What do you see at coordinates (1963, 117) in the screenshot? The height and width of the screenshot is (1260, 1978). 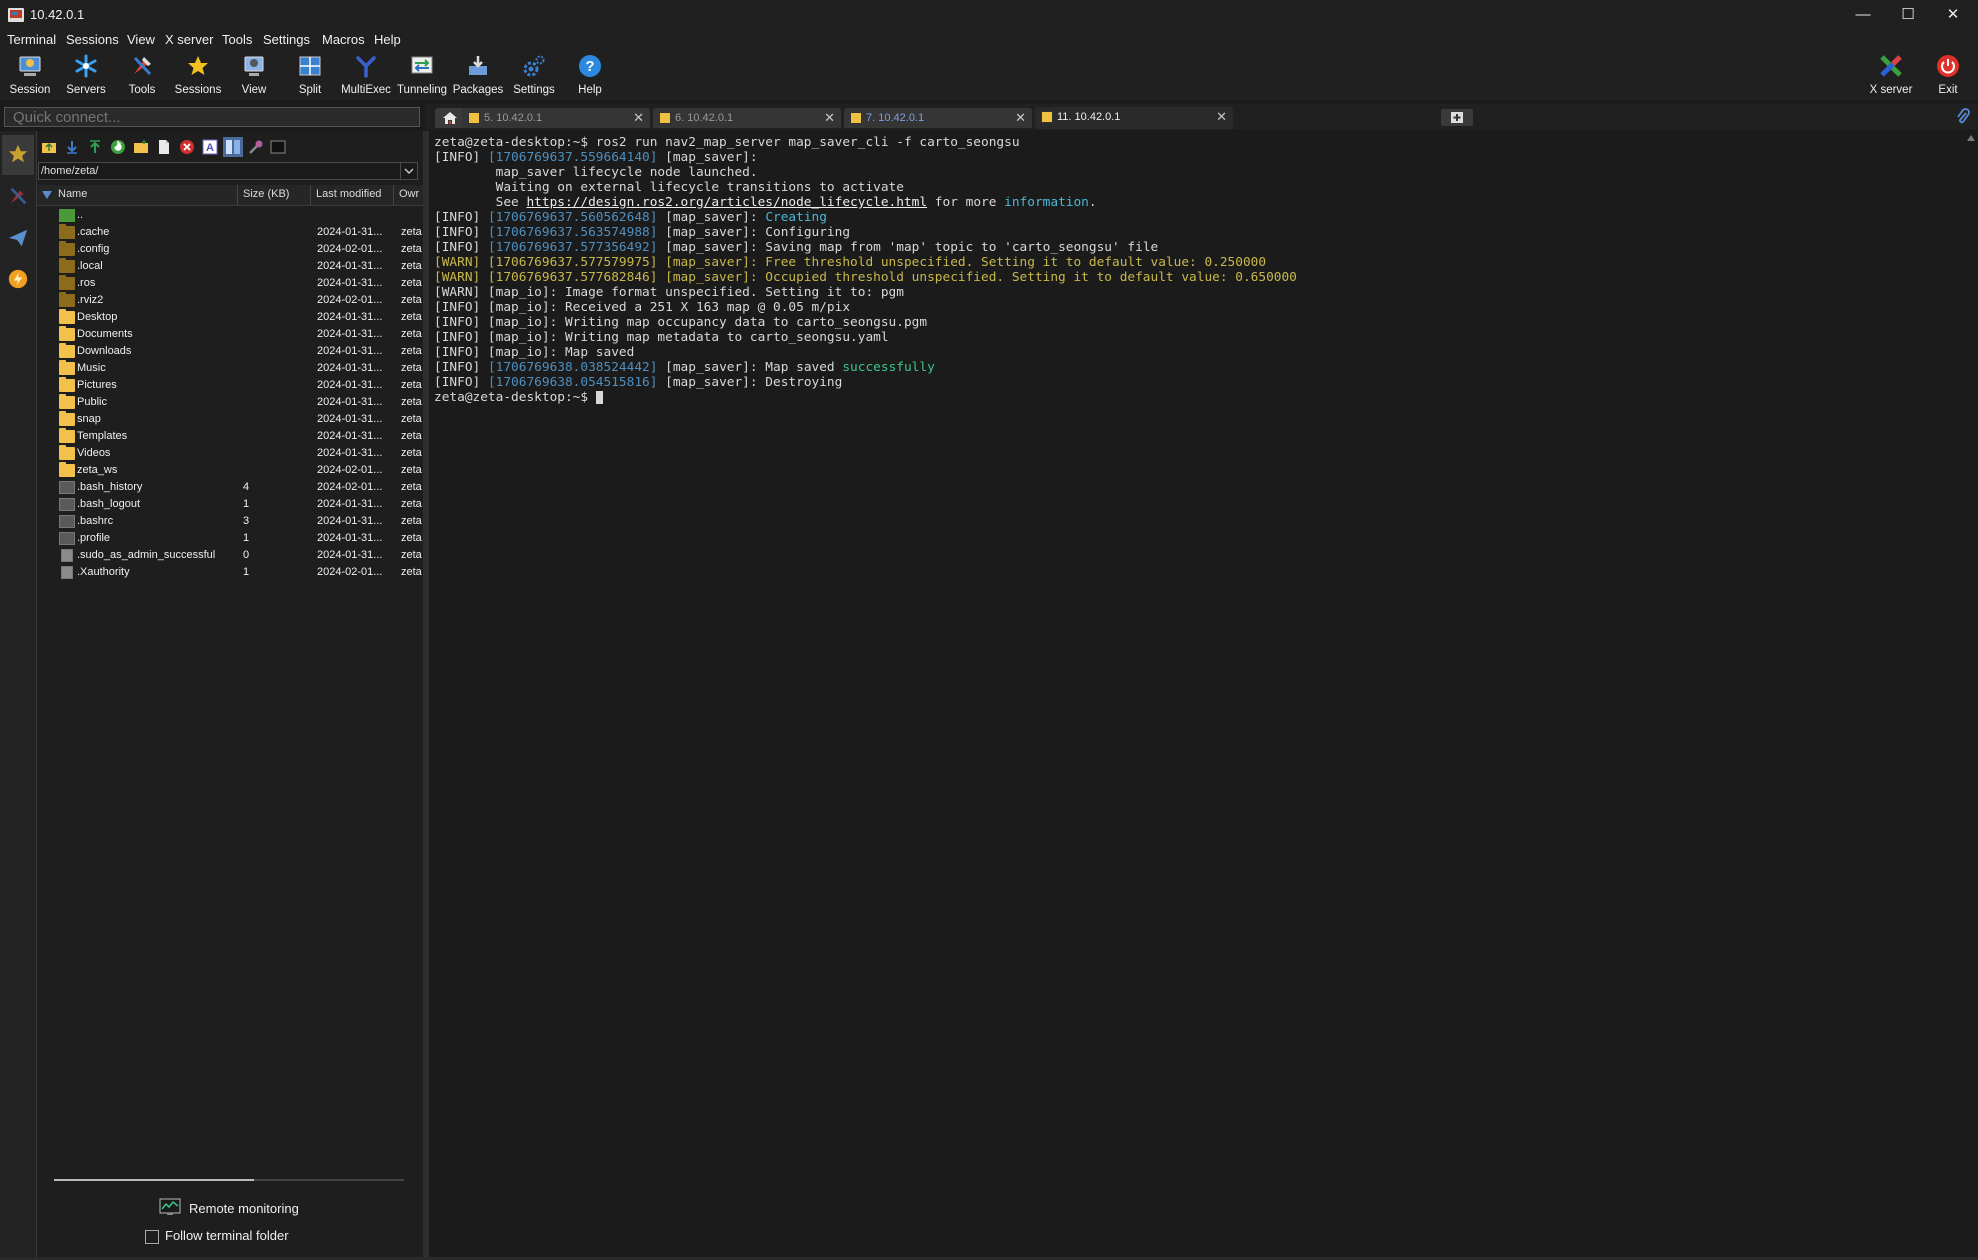 I see `paperclip-icon` at bounding box center [1963, 117].